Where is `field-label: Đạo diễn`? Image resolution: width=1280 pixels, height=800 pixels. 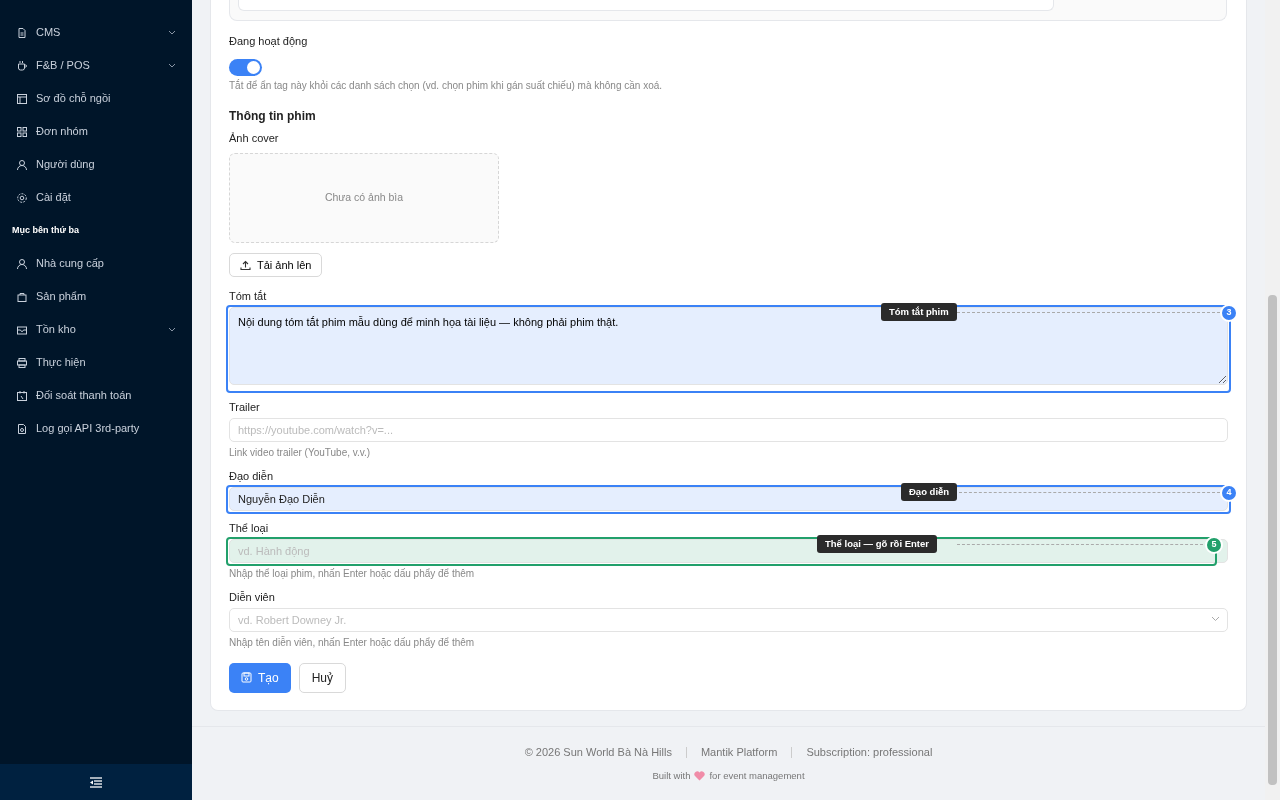 field-label: Đạo diễn is located at coordinates (252, 475).